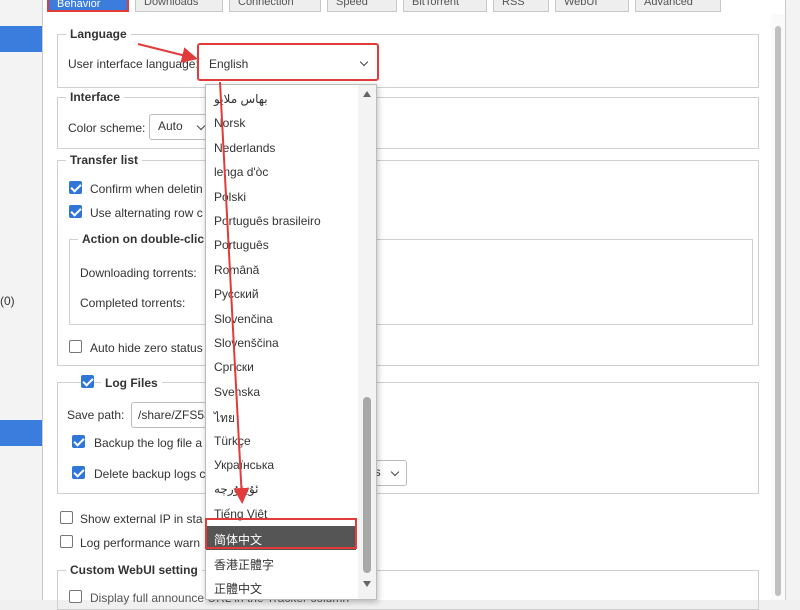 The image size is (800, 610). I want to click on language-option: Română, so click(281, 270).